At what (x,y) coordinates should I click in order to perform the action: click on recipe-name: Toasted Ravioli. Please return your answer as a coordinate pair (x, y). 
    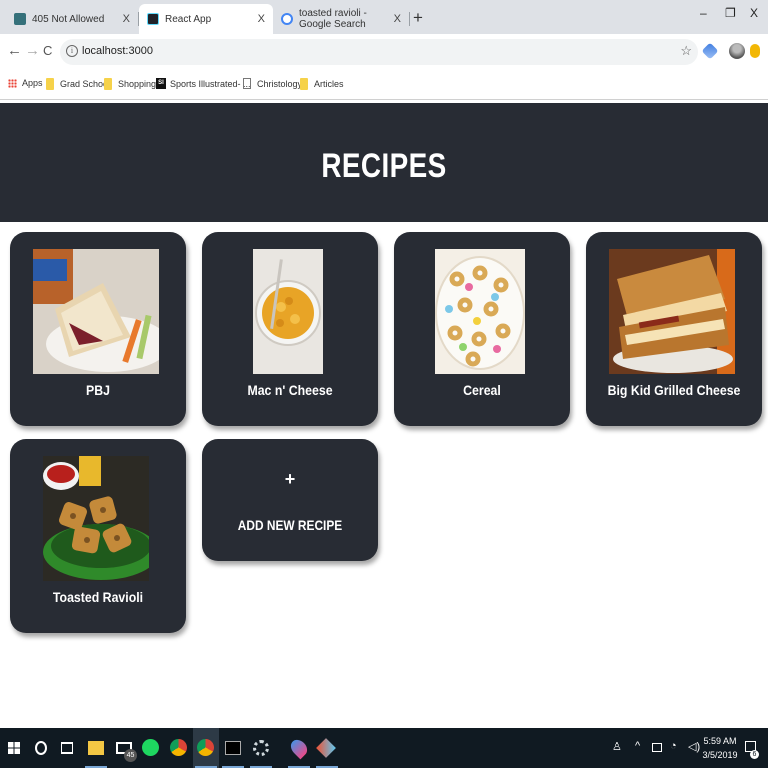
    Looking at the image, I should click on (98, 597).